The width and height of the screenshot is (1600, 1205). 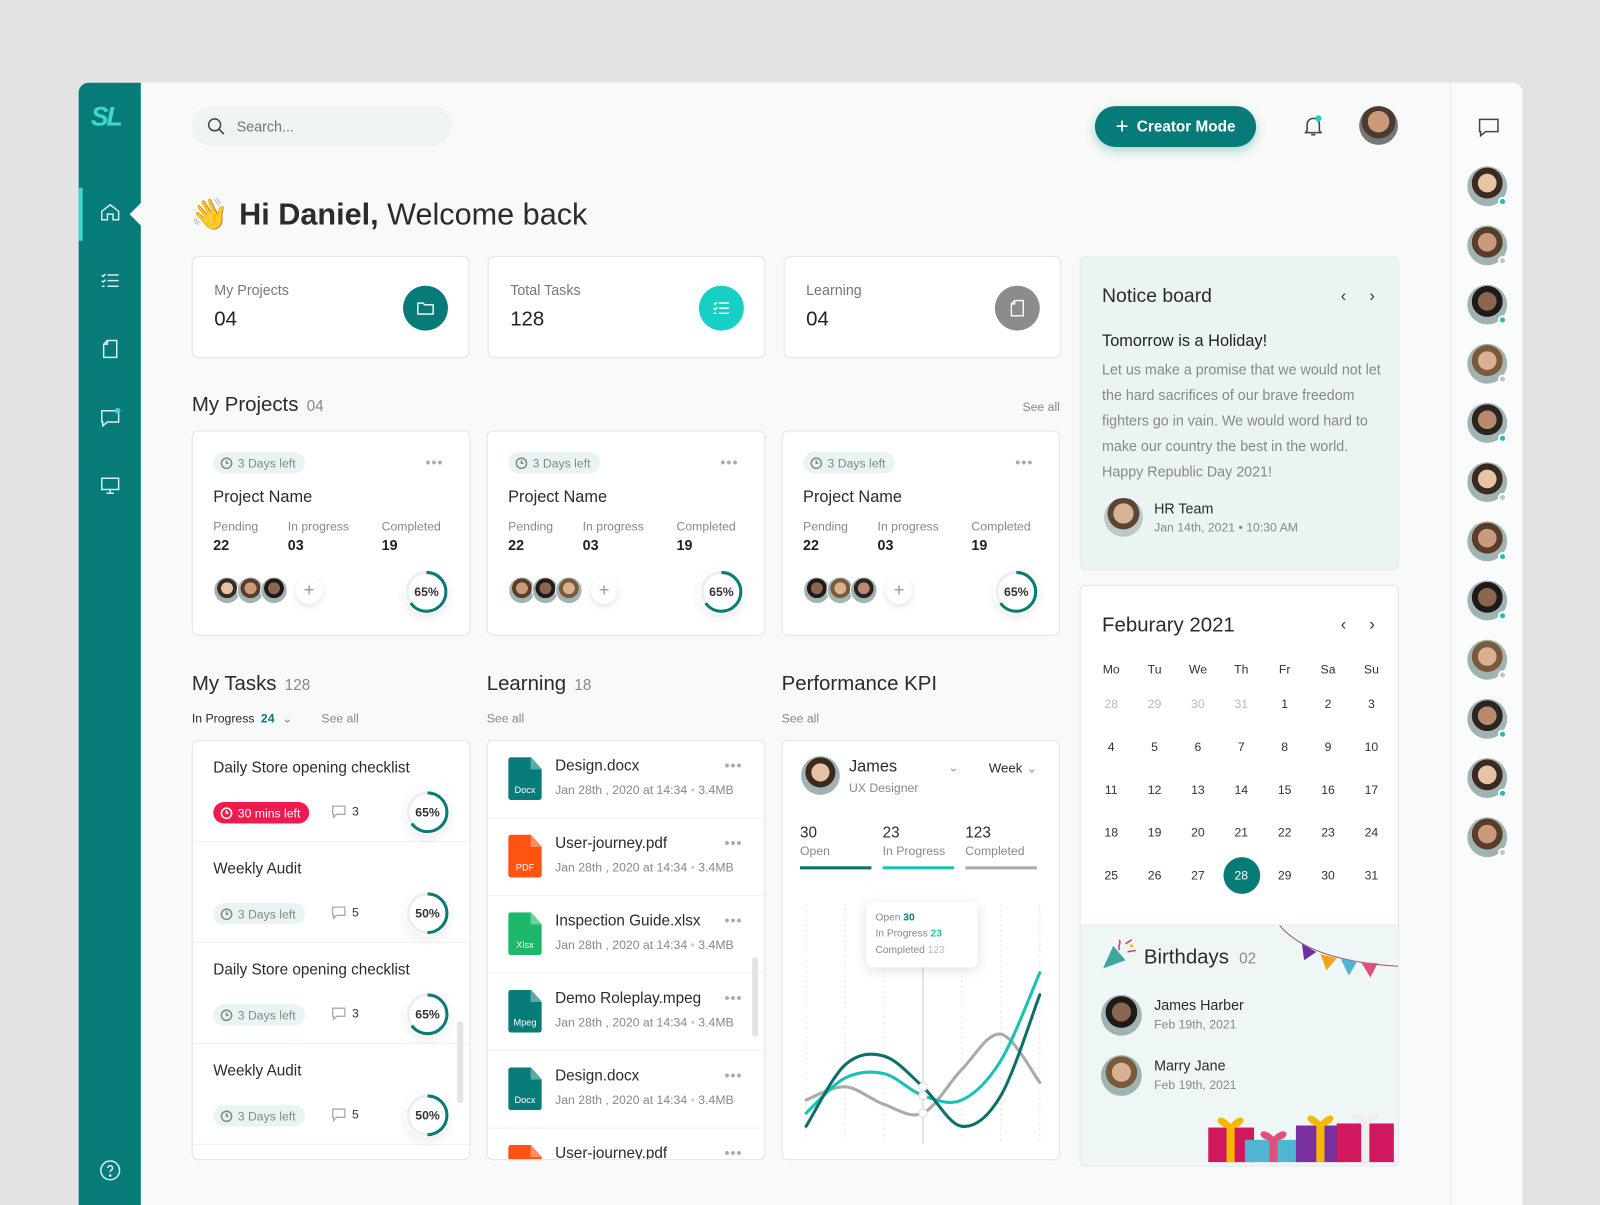 What do you see at coordinates (1328, 832) in the screenshot?
I see `calendar-day: 23` at bounding box center [1328, 832].